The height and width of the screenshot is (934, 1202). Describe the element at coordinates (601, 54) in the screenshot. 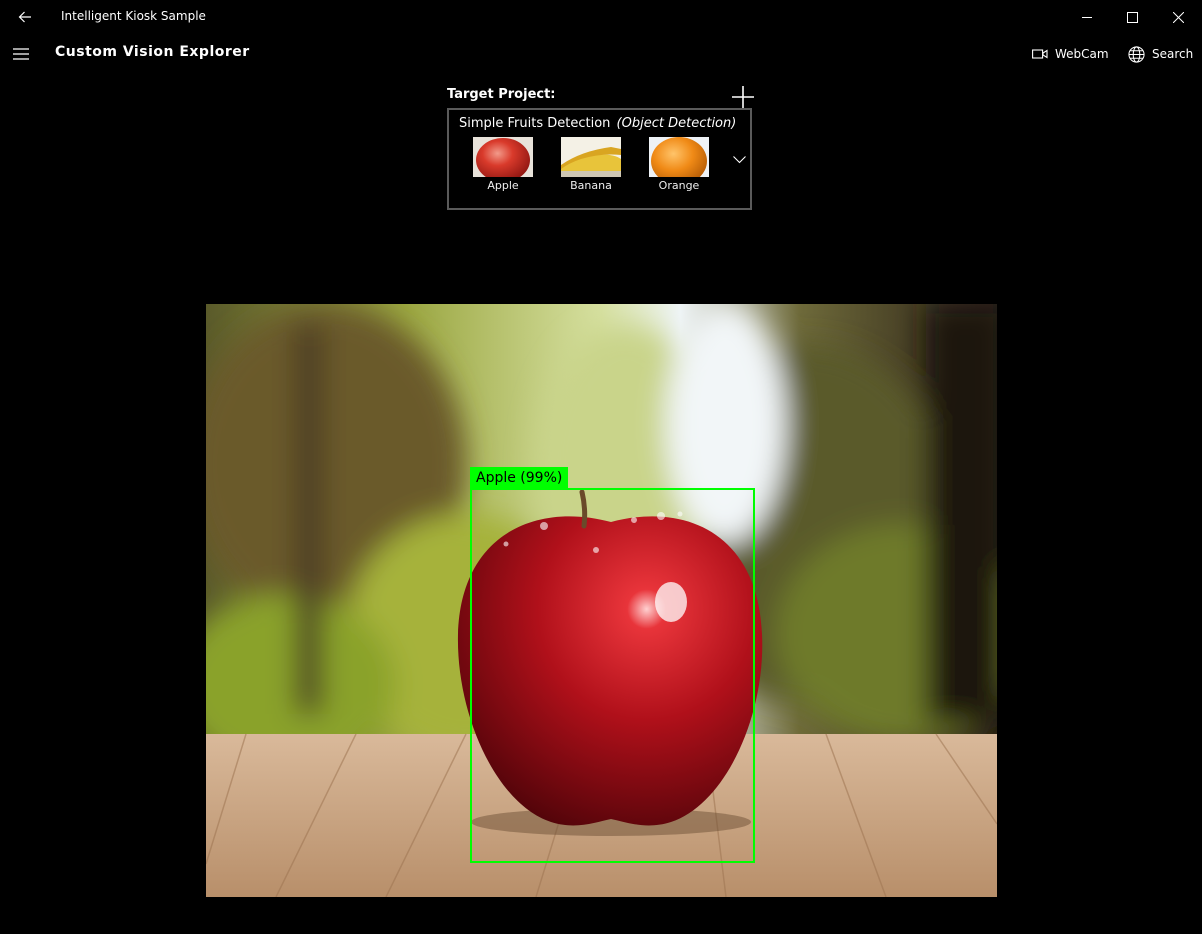

I see `app-header: Custom Vision Explorer WebCam Search` at that location.